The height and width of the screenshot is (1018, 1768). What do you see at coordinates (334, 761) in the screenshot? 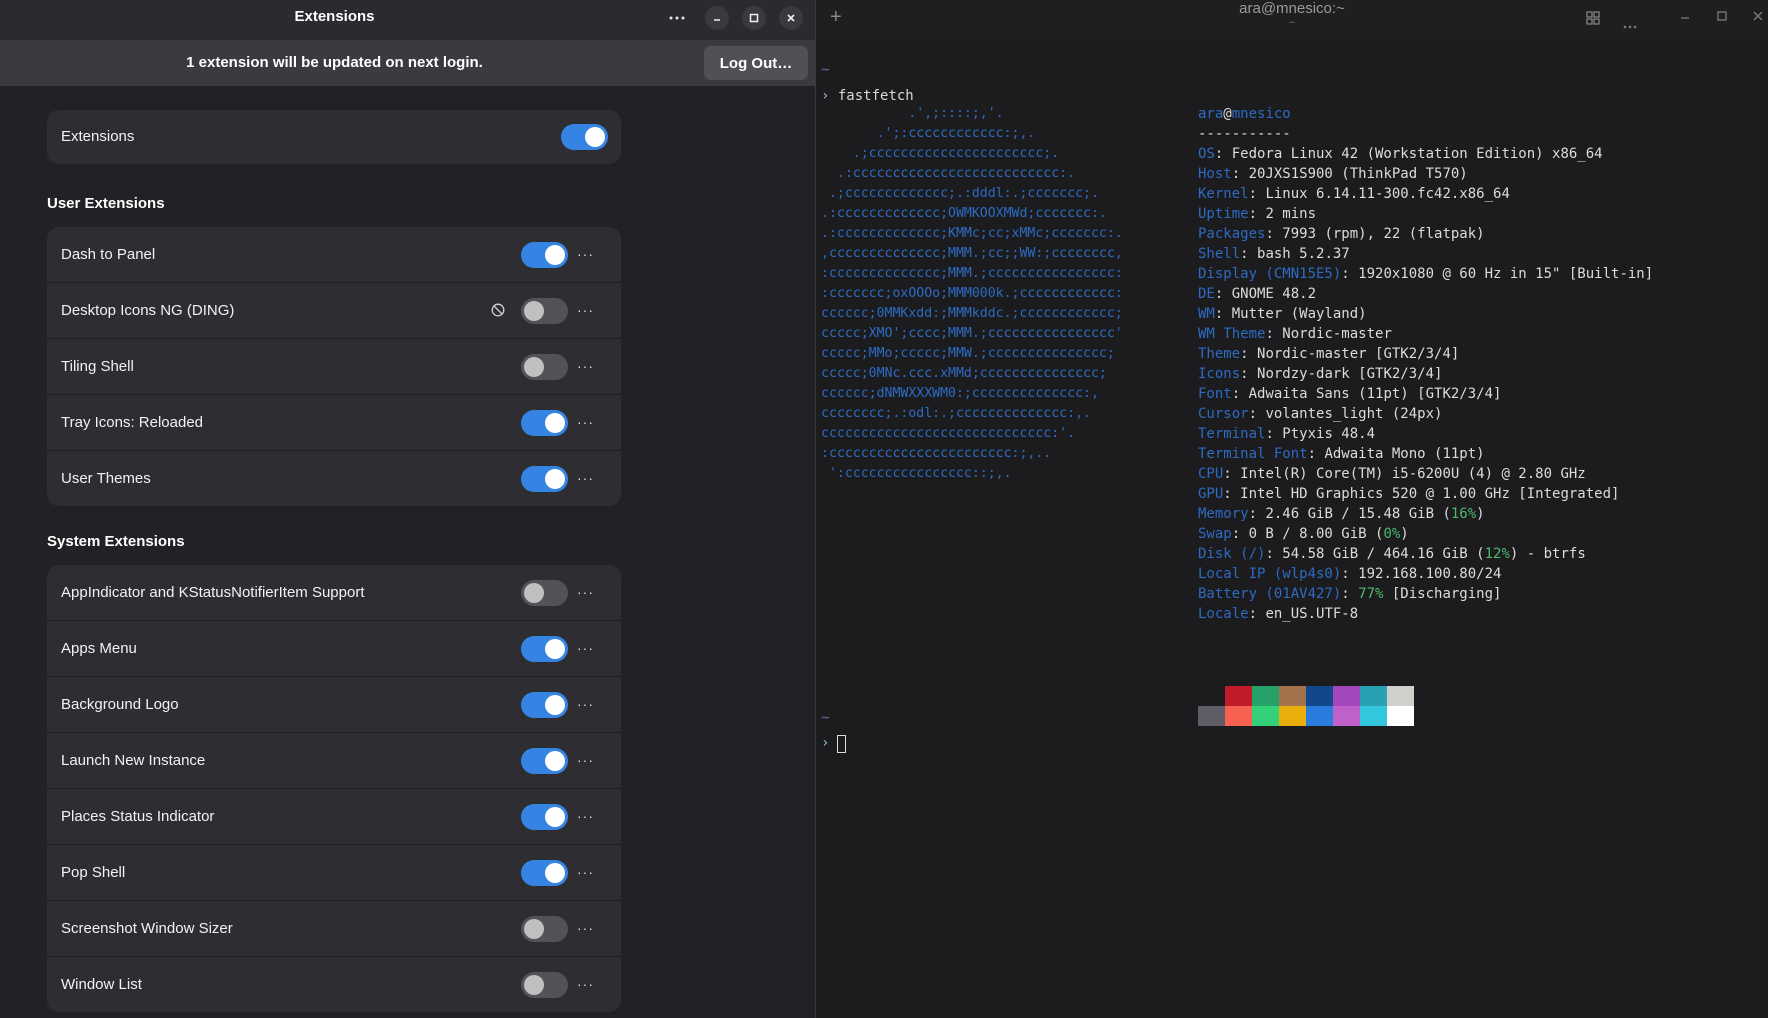
I see `system-extension-row: Launch New Instance ···` at bounding box center [334, 761].